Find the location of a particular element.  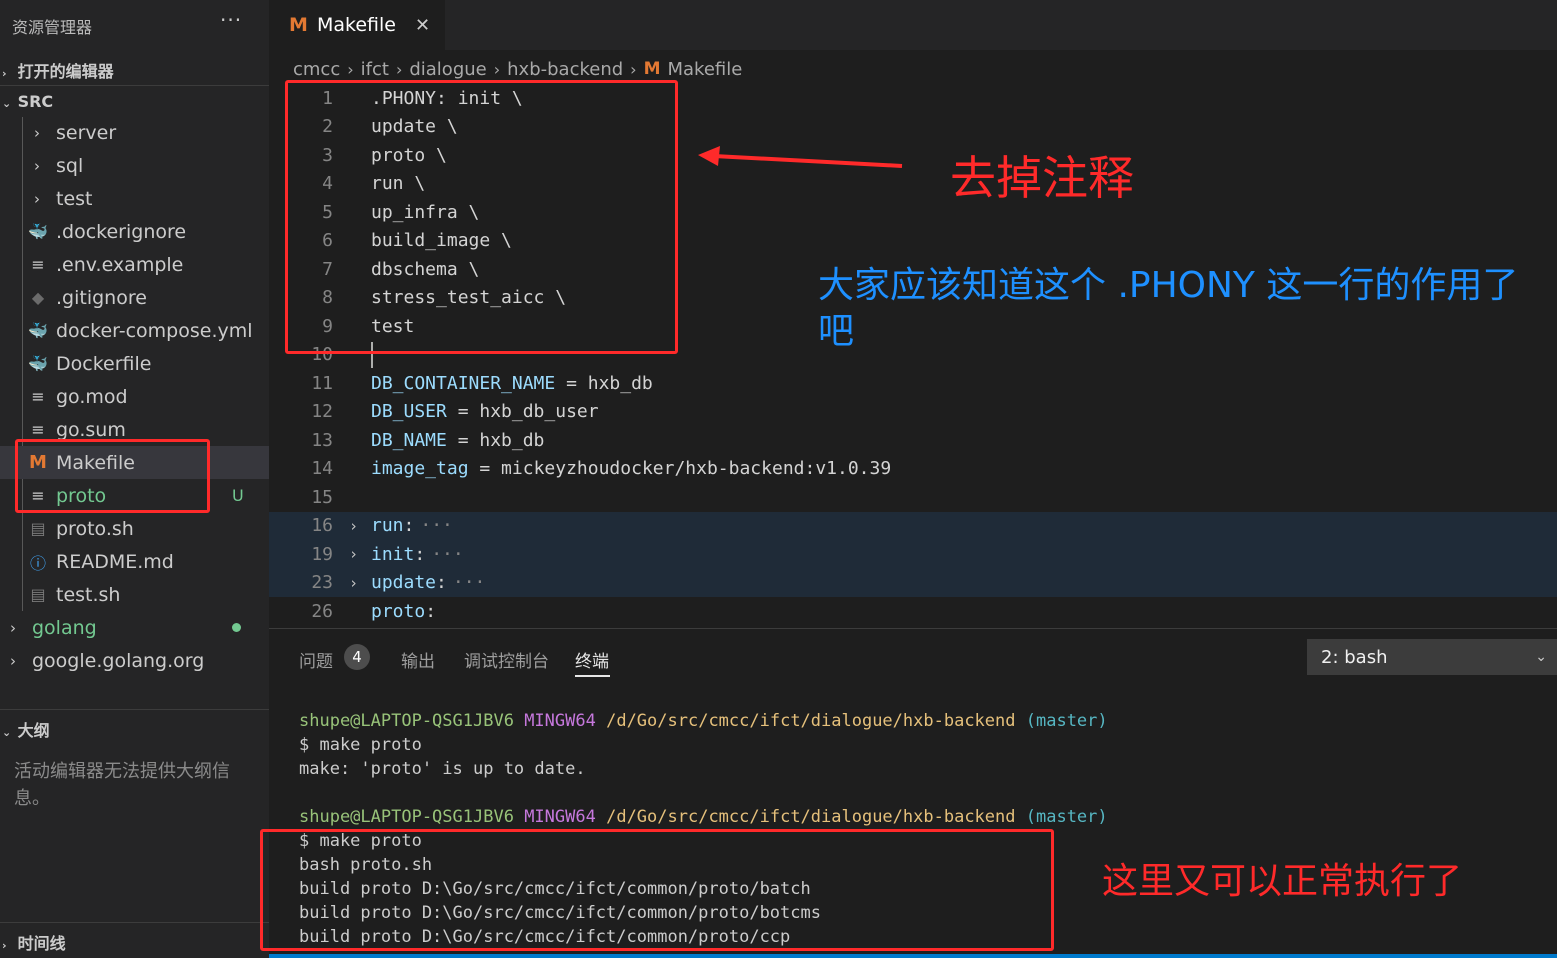

line-number: 11 is located at coordinates (322, 383).